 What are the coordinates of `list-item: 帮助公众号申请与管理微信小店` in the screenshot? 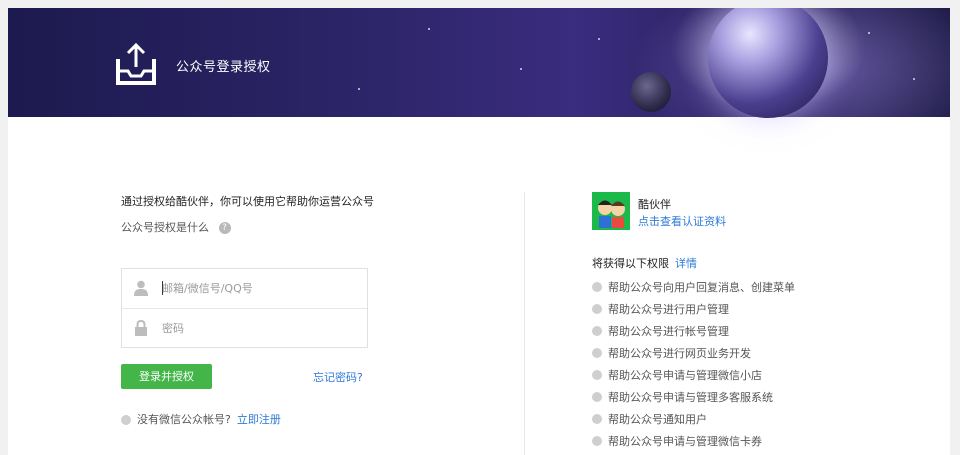 It's located at (693, 375).